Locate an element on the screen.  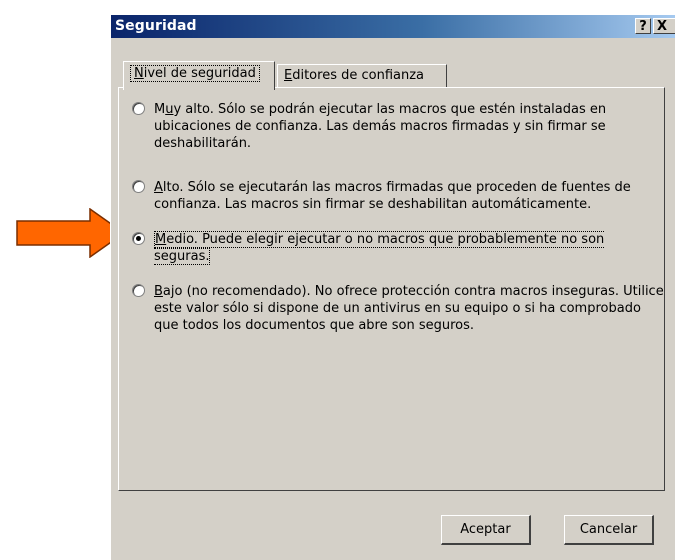
cancel-button: Cancelar is located at coordinates (609, 530).